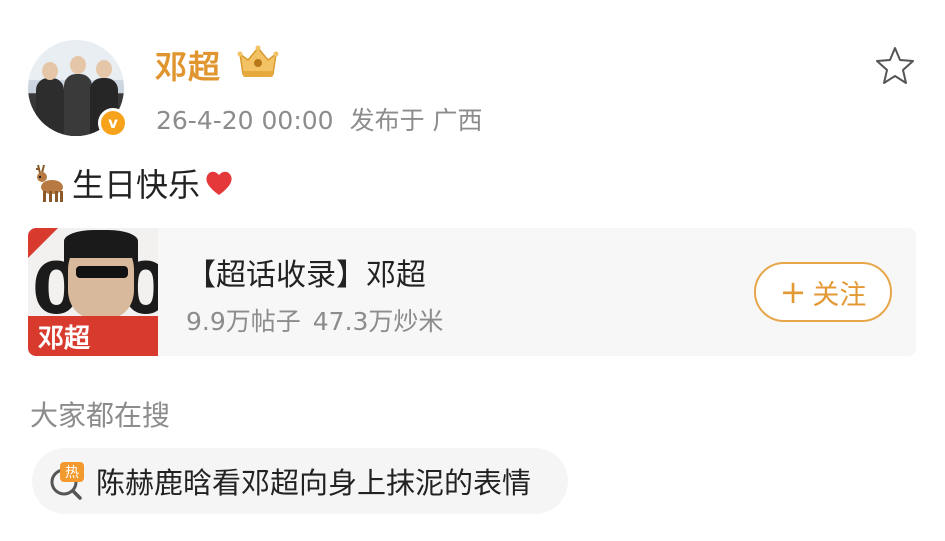 This screenshot has height=541, width=945. Describe the element at coordinates (49, 183) in the screenshot. I see `deer-emoji-icon` at that location.